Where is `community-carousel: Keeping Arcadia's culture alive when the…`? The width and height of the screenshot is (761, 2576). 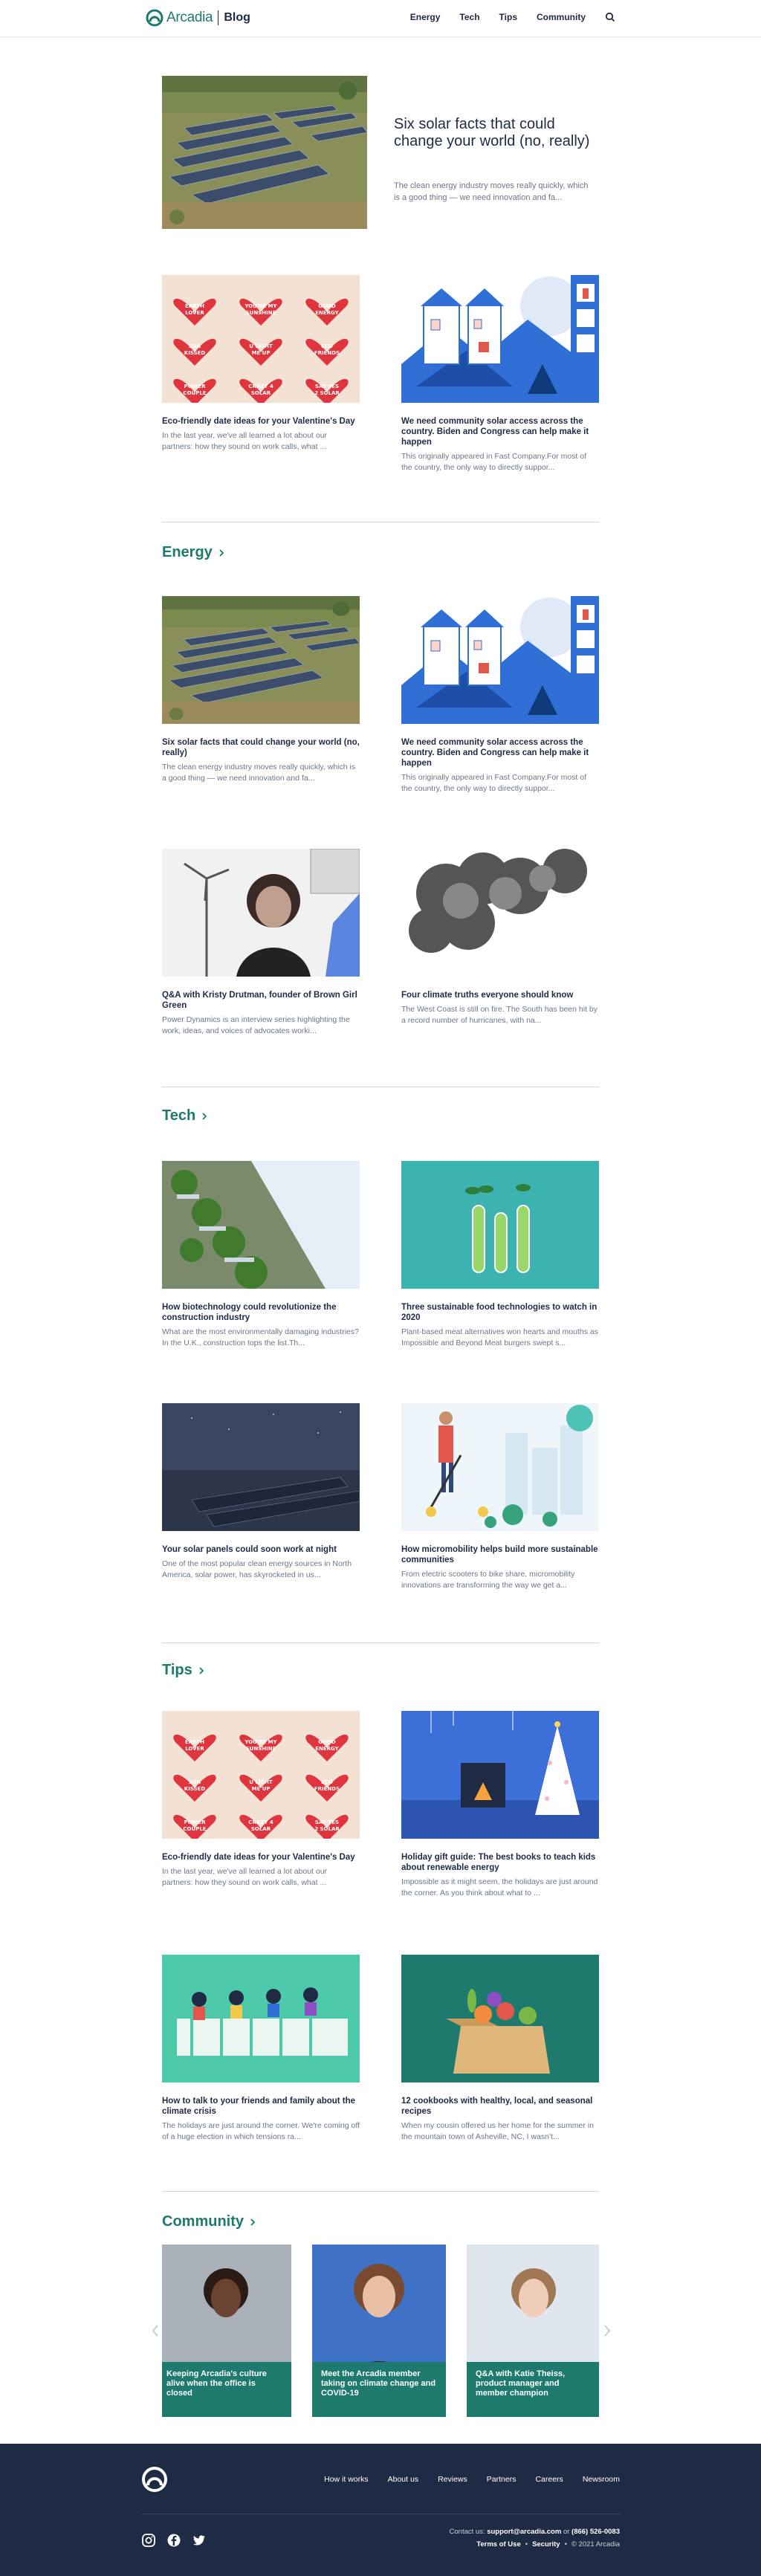
community-carousel: Keeping Arcadia's culture alive when the… is located at coordinates (380, 2331).